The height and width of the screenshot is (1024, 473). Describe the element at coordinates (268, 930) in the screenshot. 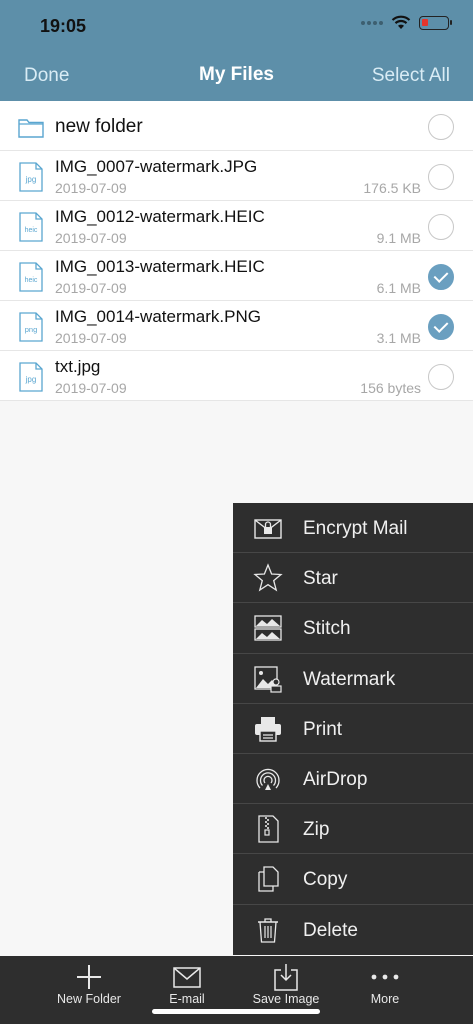

I see `trash-icon` at that location.